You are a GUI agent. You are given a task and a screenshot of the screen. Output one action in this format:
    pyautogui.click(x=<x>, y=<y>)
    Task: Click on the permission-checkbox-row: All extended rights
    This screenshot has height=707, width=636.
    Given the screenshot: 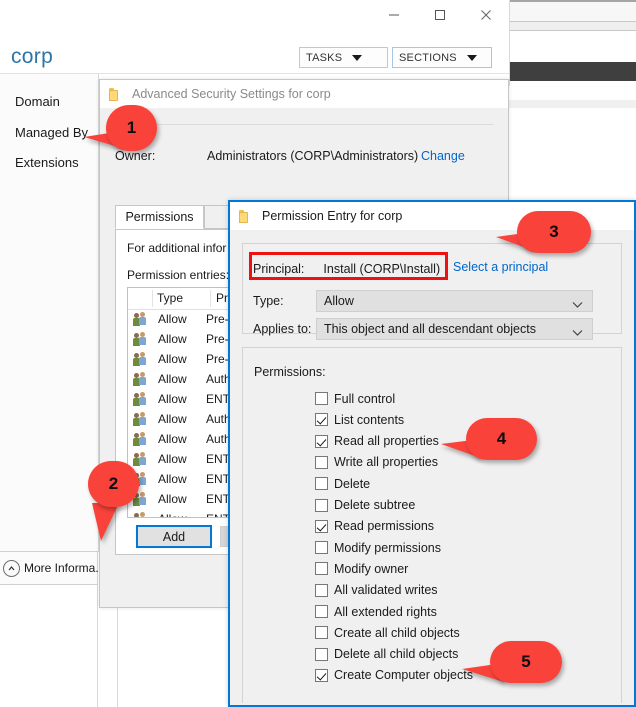 What is the action you would take?
    pyautogui.click(x=376, y=611)
    